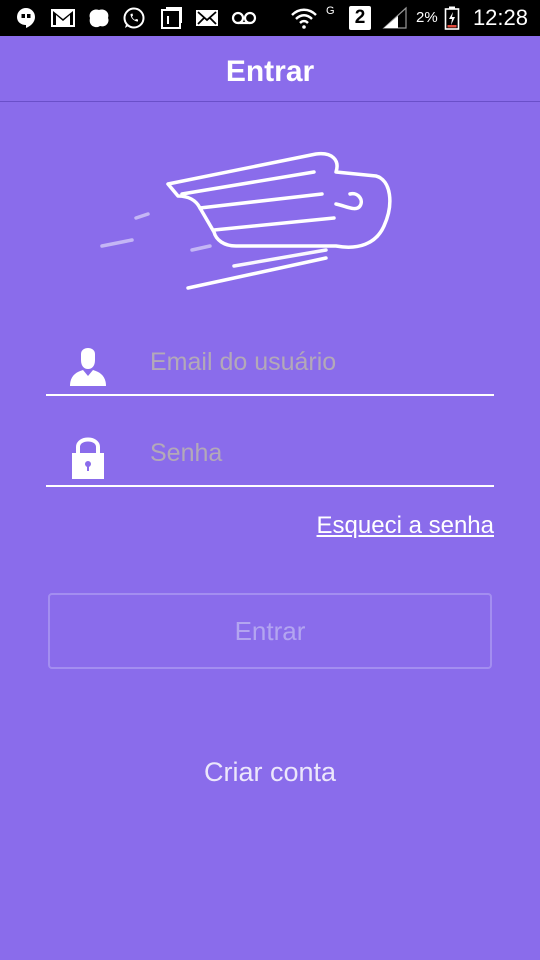  What do you see at coordinates (360, 18) in the screenshot?
I see `sim-badge: 2` at bounding box center [360, 18].